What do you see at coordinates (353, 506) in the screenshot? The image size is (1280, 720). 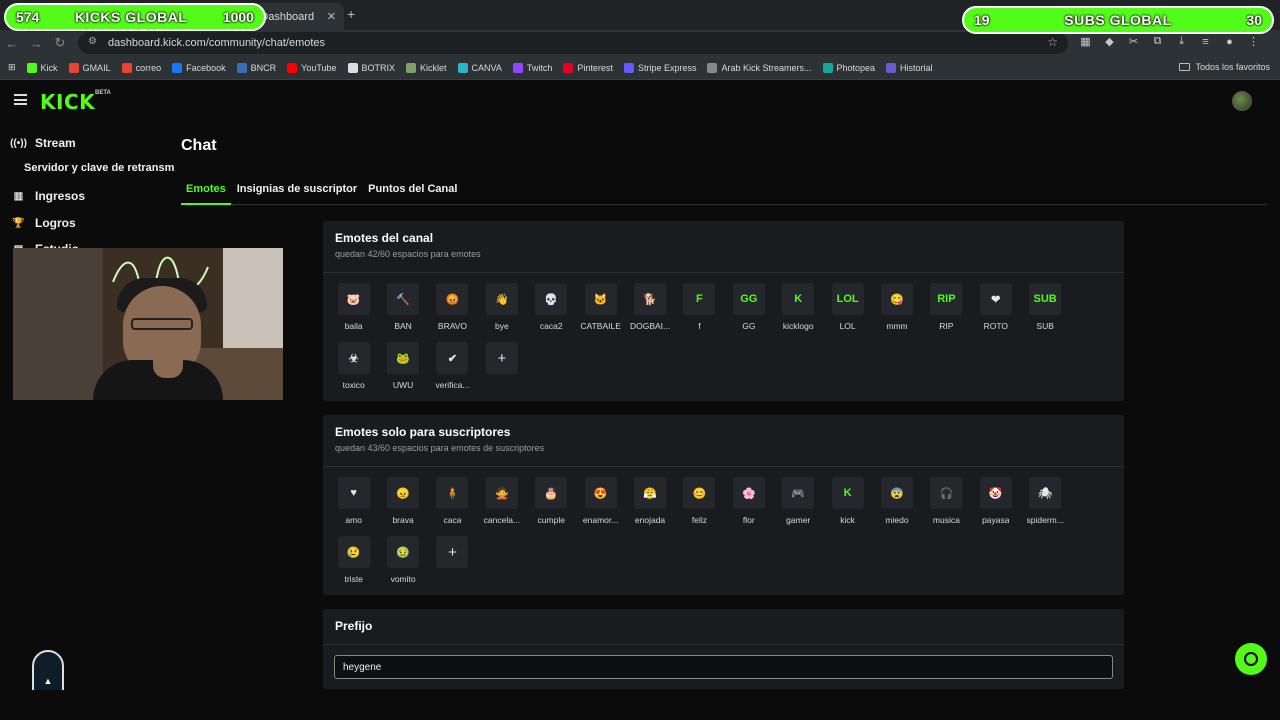 I see `emote-item: ♥ amo` at bounding box center [353, 506].